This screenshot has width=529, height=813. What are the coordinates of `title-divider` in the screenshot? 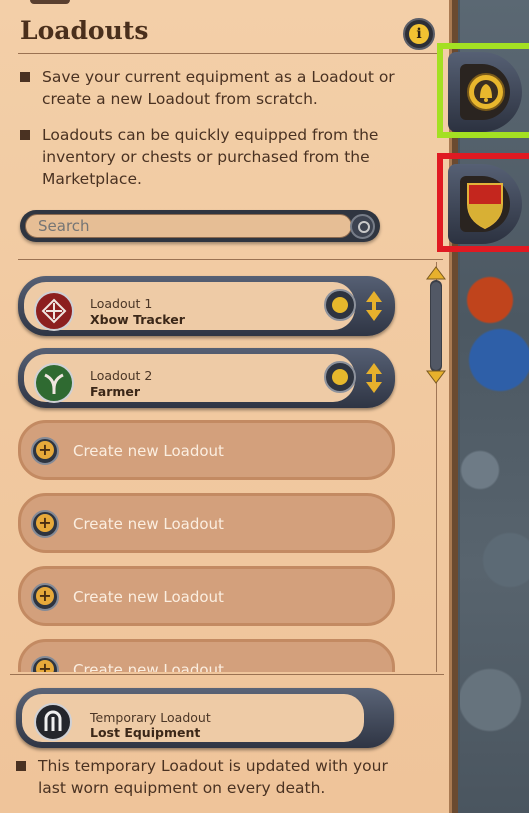 It's located at (230, 53).